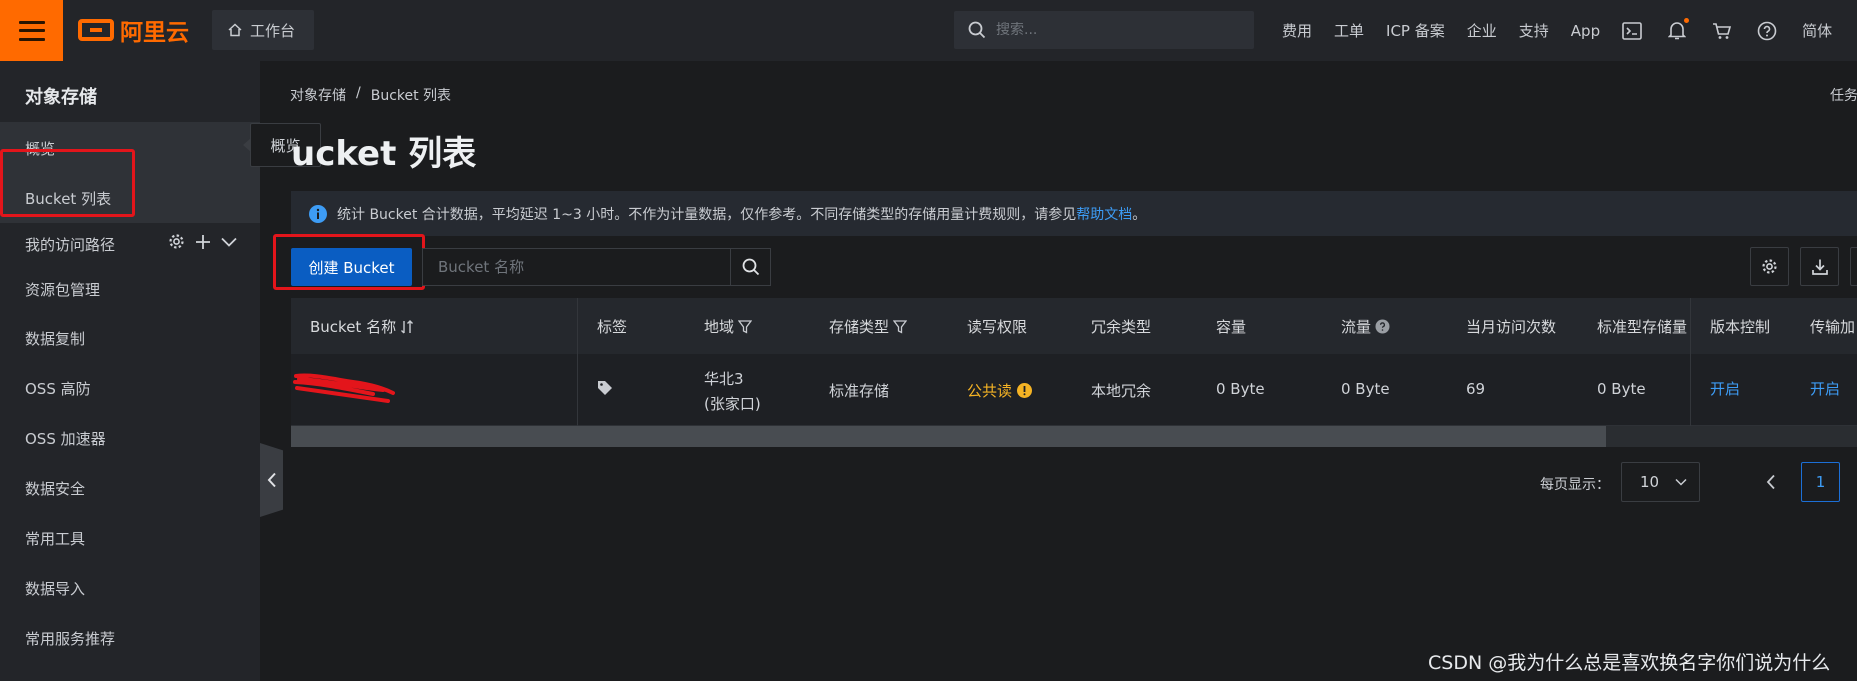 This screenshot has width=1857, height=681. What do you see at coordinates (1725, 388) in the screenshot?
I see `td-versioning-link: 开启` at bounding box center [1725, 388].